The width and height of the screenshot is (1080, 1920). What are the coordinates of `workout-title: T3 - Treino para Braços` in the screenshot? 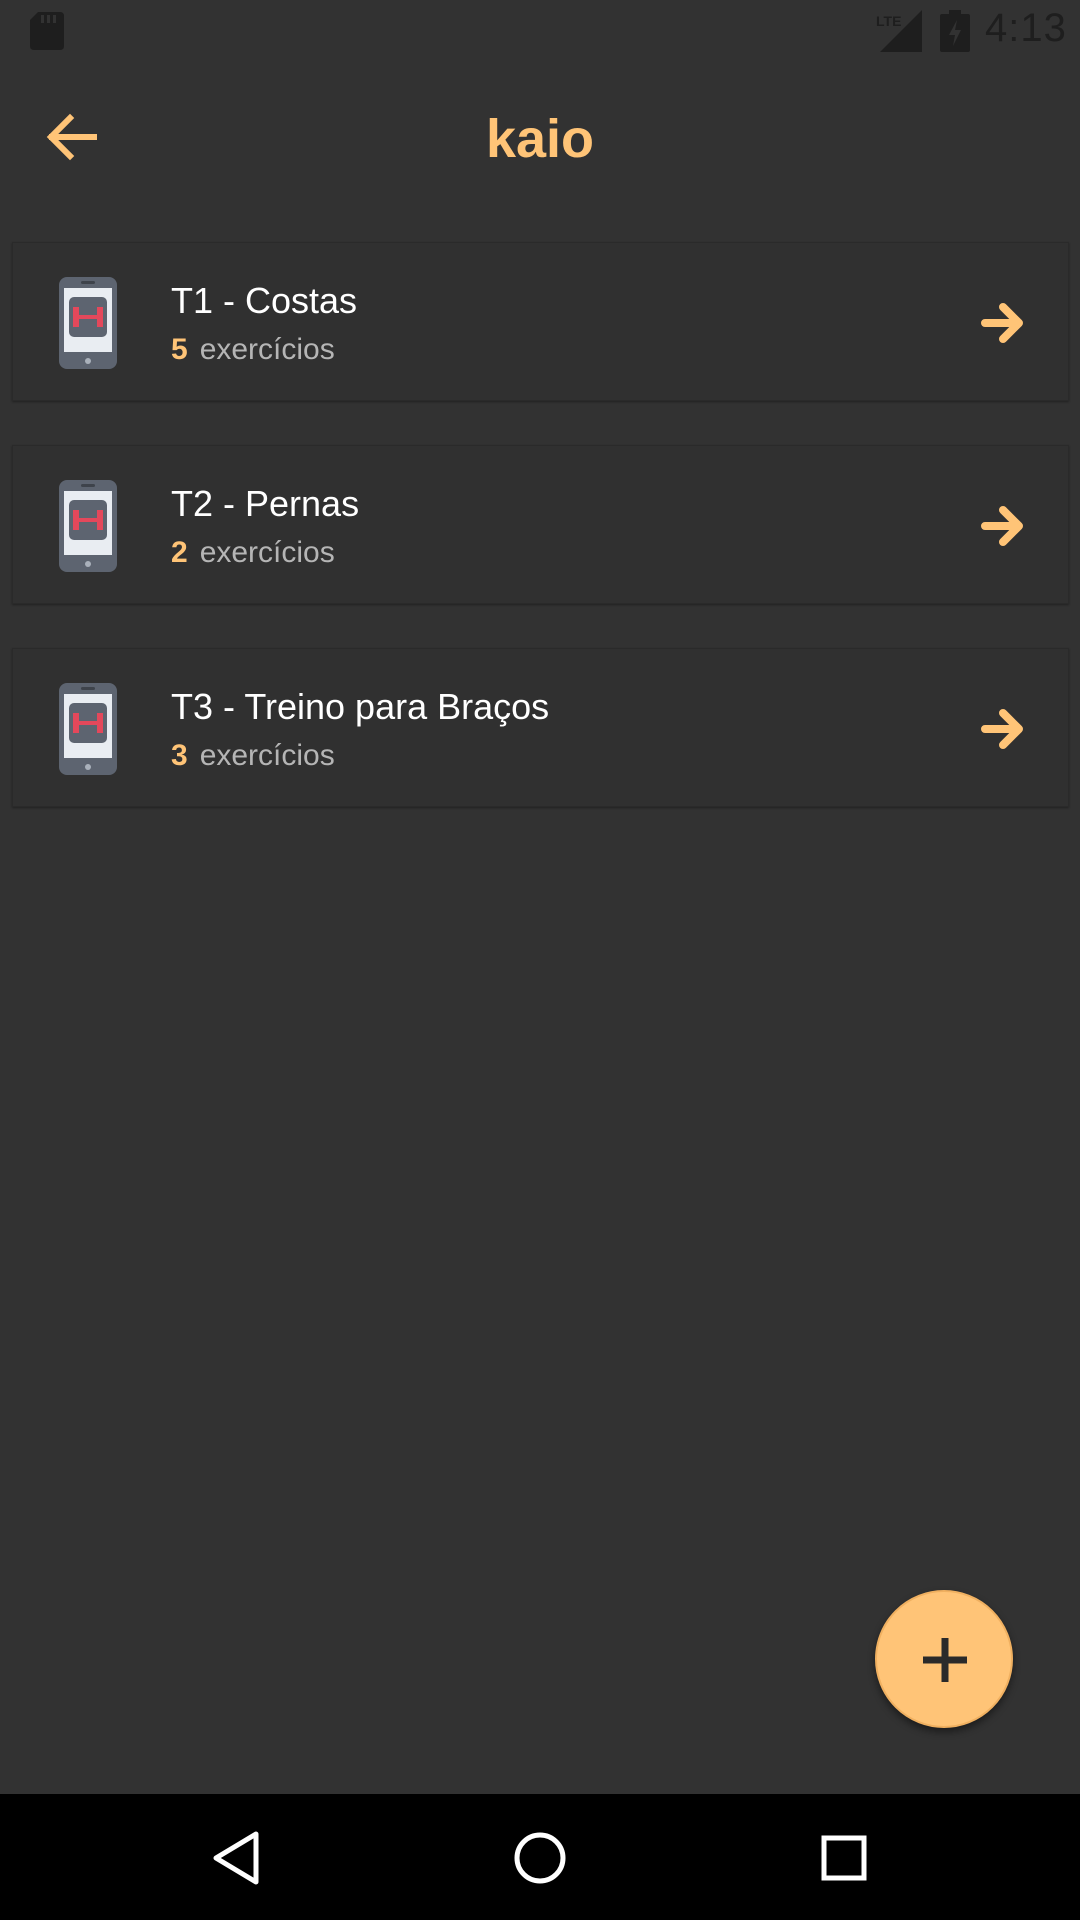 It's located at (360, 706).